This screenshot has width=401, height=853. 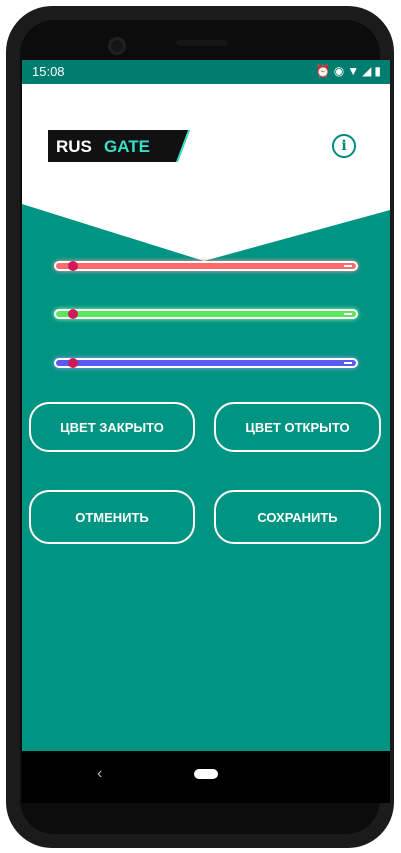 I want to click on camera, so click(x=117, y=46).